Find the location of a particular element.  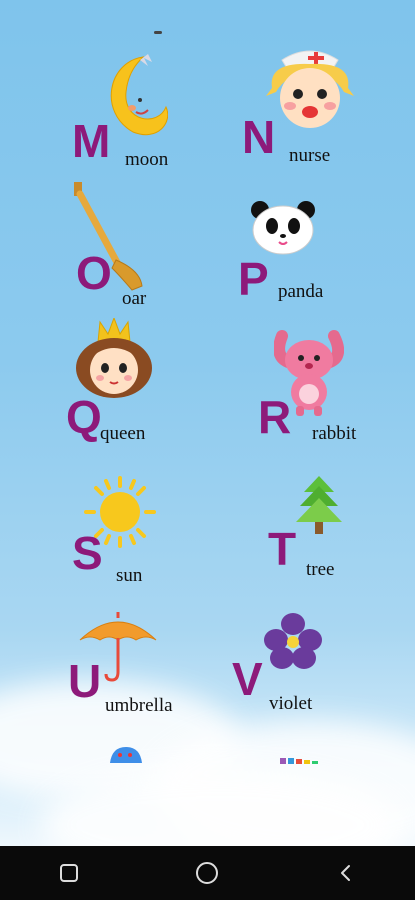

system-nav-bar is located at coordinates (207, 873).